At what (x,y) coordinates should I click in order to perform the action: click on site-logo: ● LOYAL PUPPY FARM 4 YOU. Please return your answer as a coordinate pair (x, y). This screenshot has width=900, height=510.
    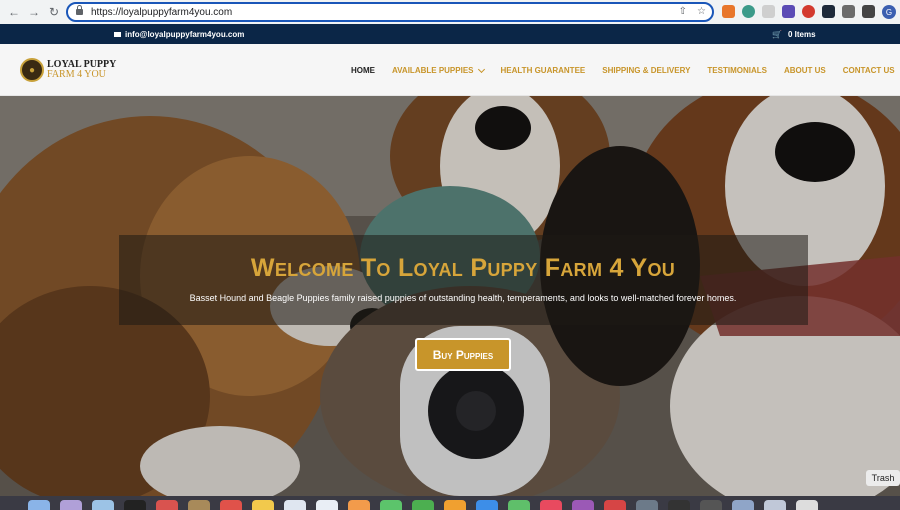
    Looking at the image, I should click on (68, 70).